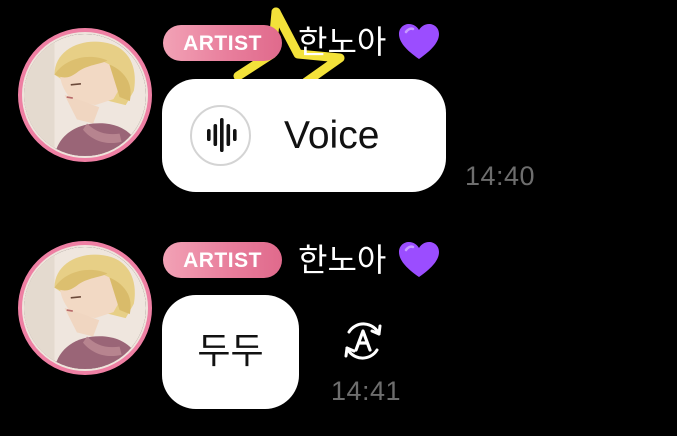 The height and width of the screenshot is (436, 677). I want to click on message-timestamp: 14:41, so click(366, 391).